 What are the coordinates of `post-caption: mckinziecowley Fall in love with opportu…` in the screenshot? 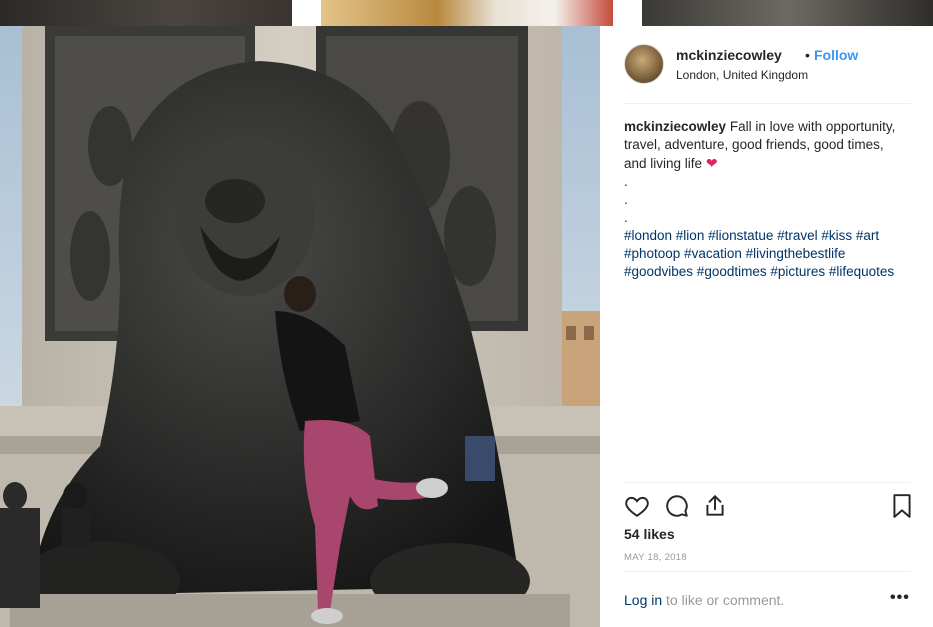 It's located at (769, 199).